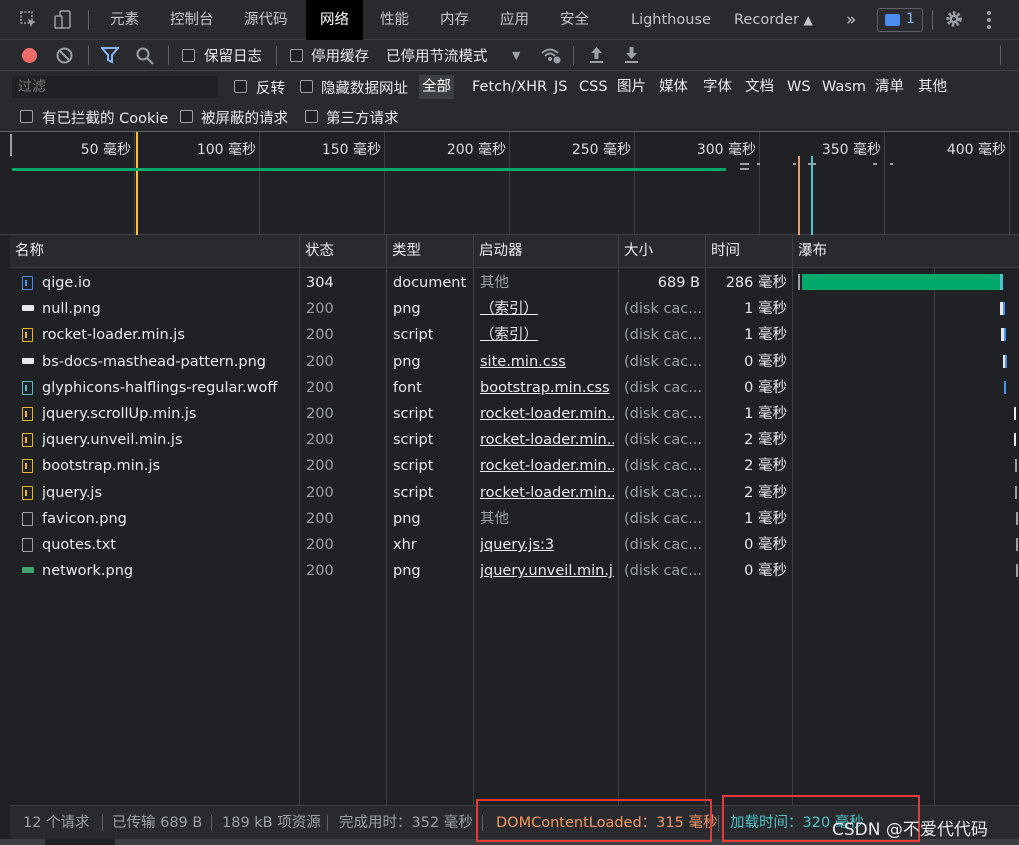 The image size is (1019, 845). I want to click on network-conditions-icon, so click(551, 55).